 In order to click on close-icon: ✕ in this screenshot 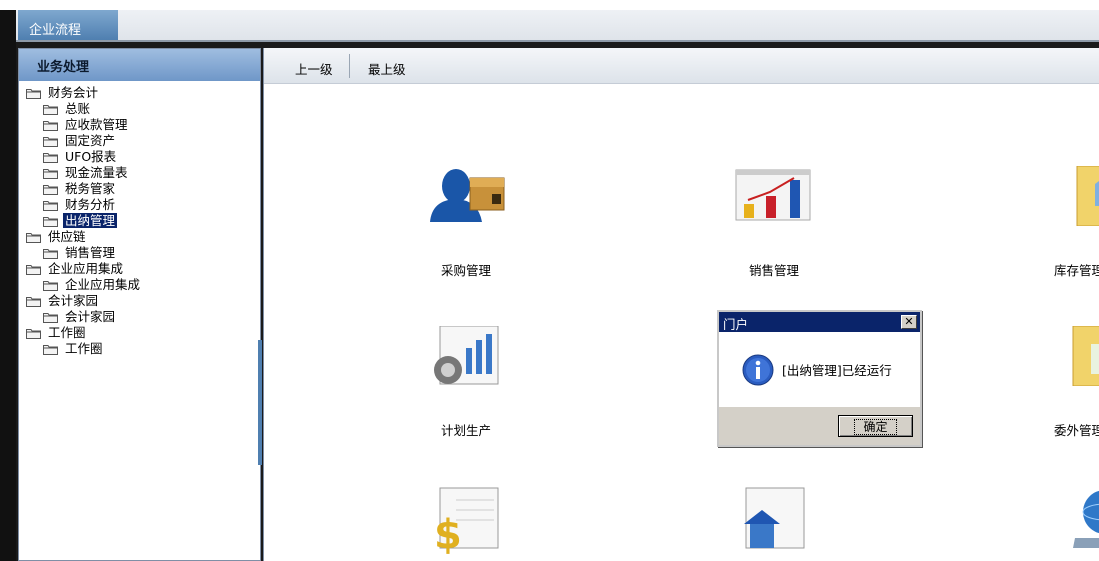, I will do `click(909, 322)`.